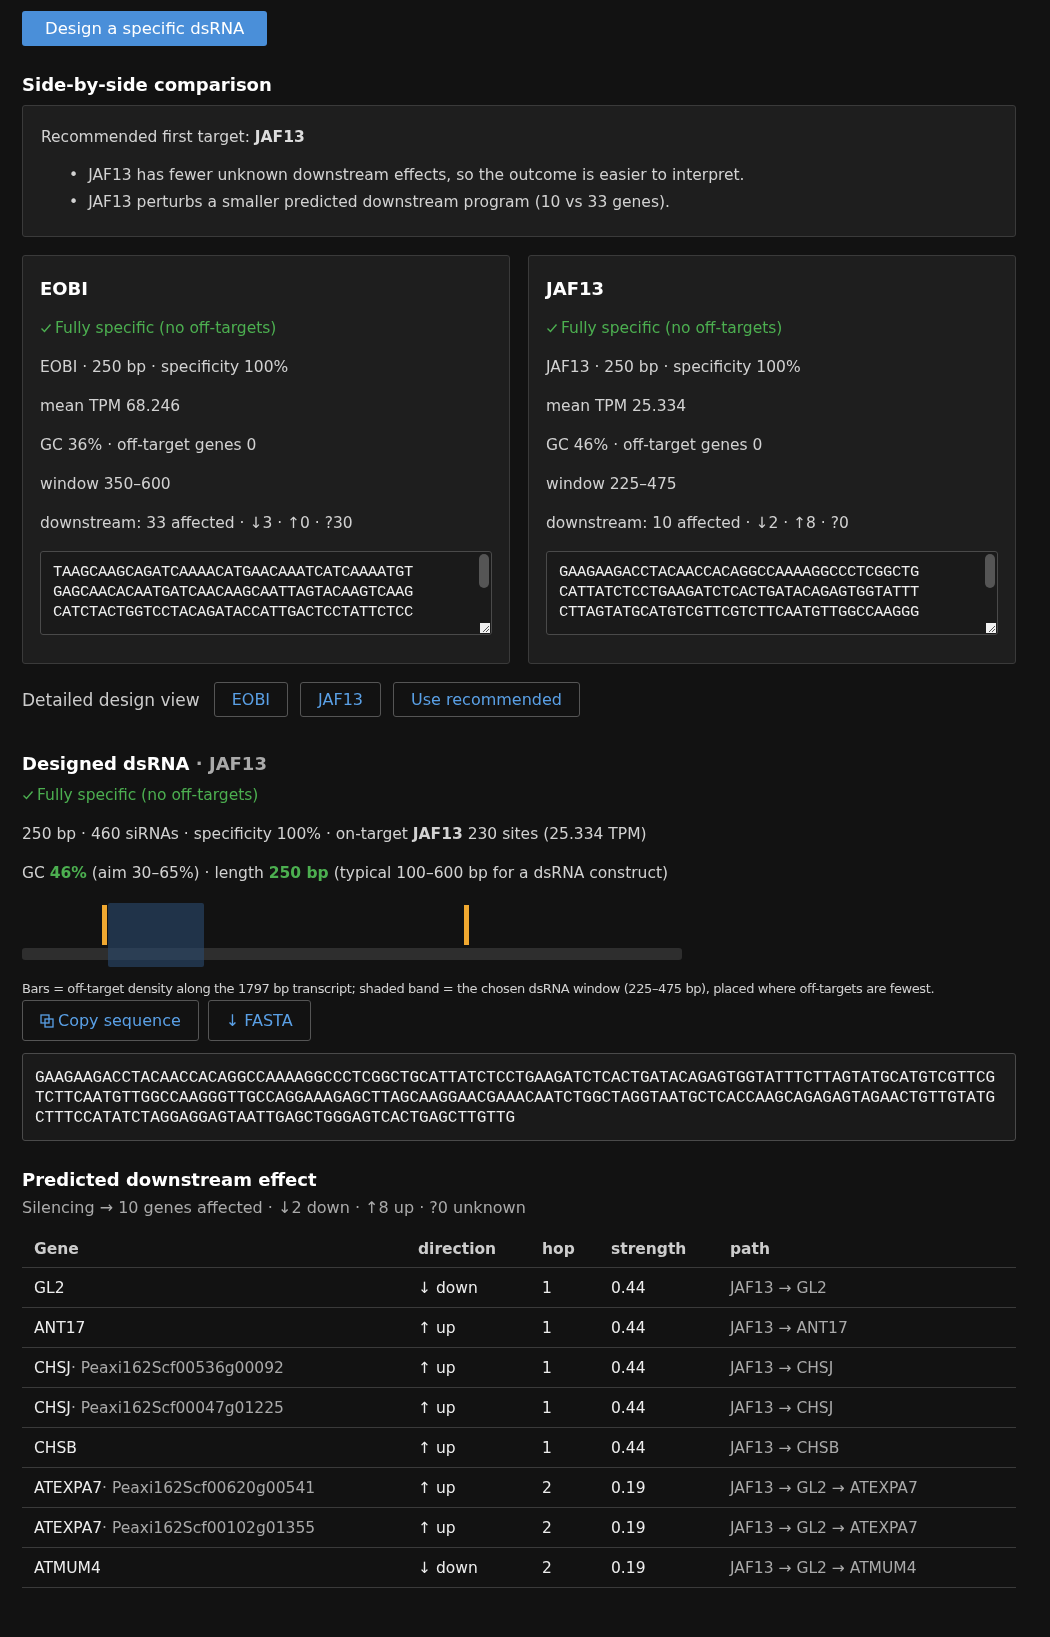  Describe the element at coordinates (564, 1249) in the screenshot. I see `column-header: hop` at that location.